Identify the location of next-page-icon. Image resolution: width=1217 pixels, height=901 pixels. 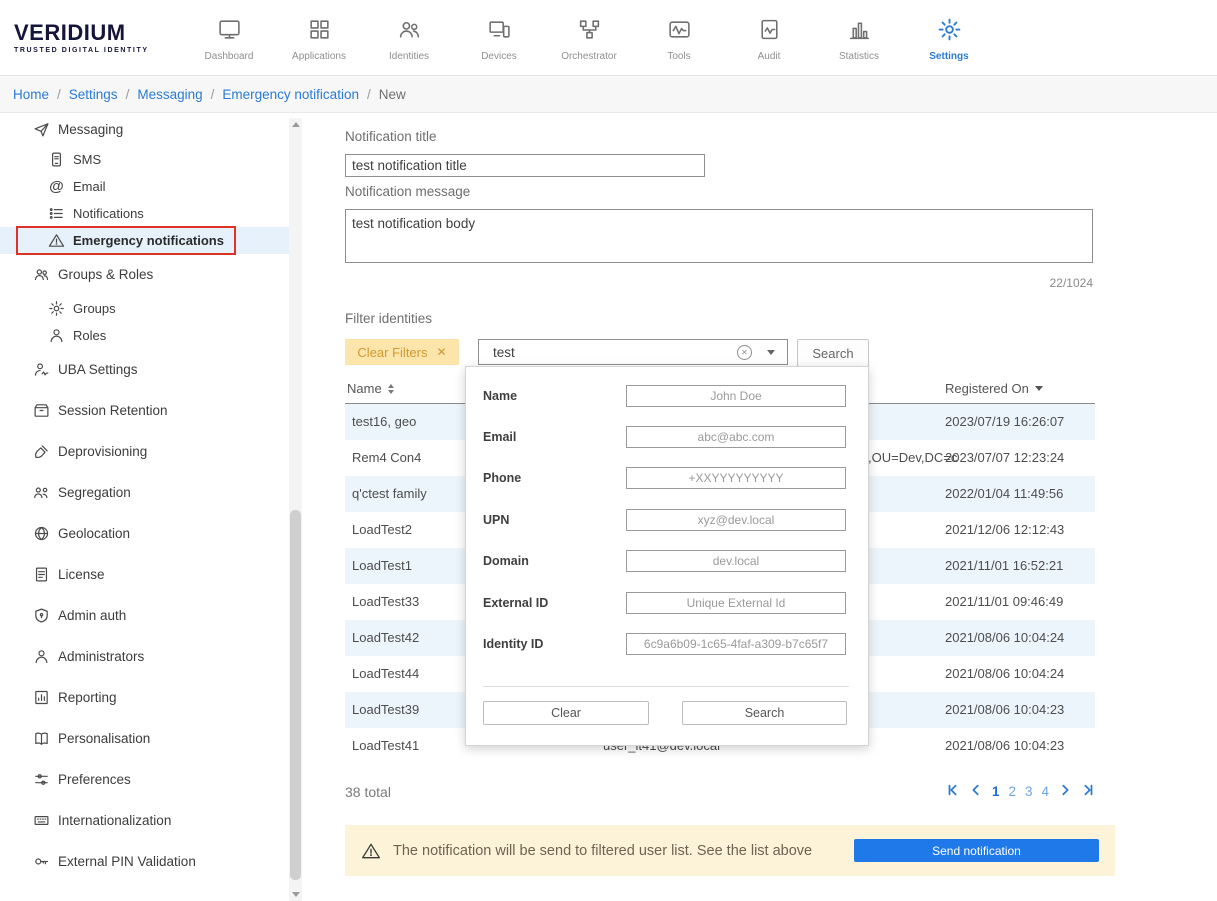
(1065, 791).